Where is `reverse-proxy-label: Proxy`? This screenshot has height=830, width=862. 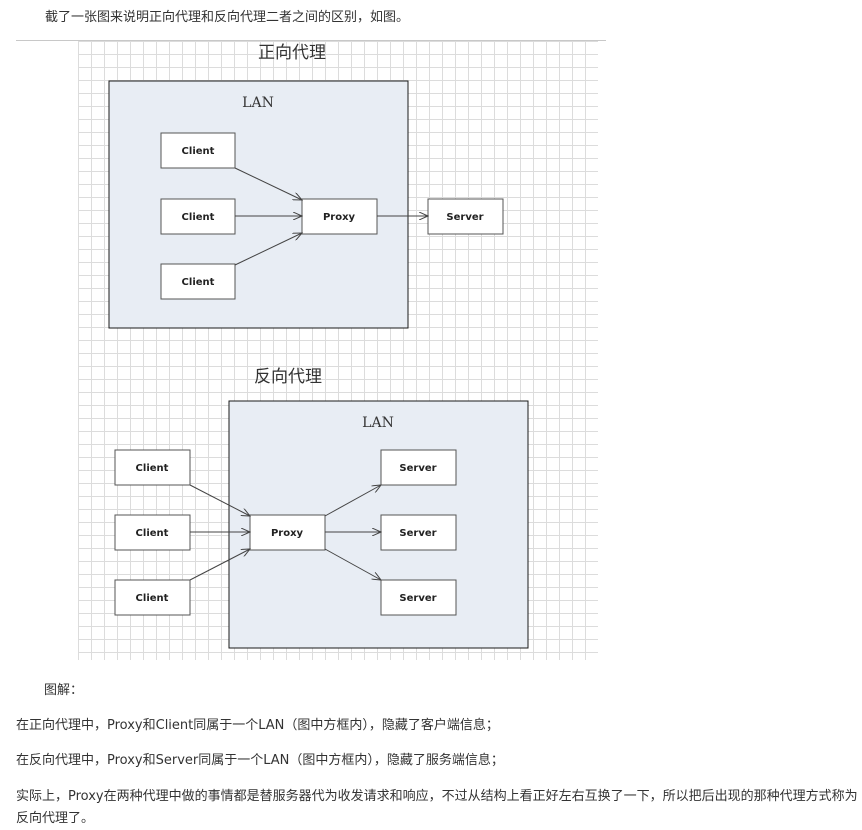
reverse-proxy-label: Proxy is located at coordinates (287, 533).